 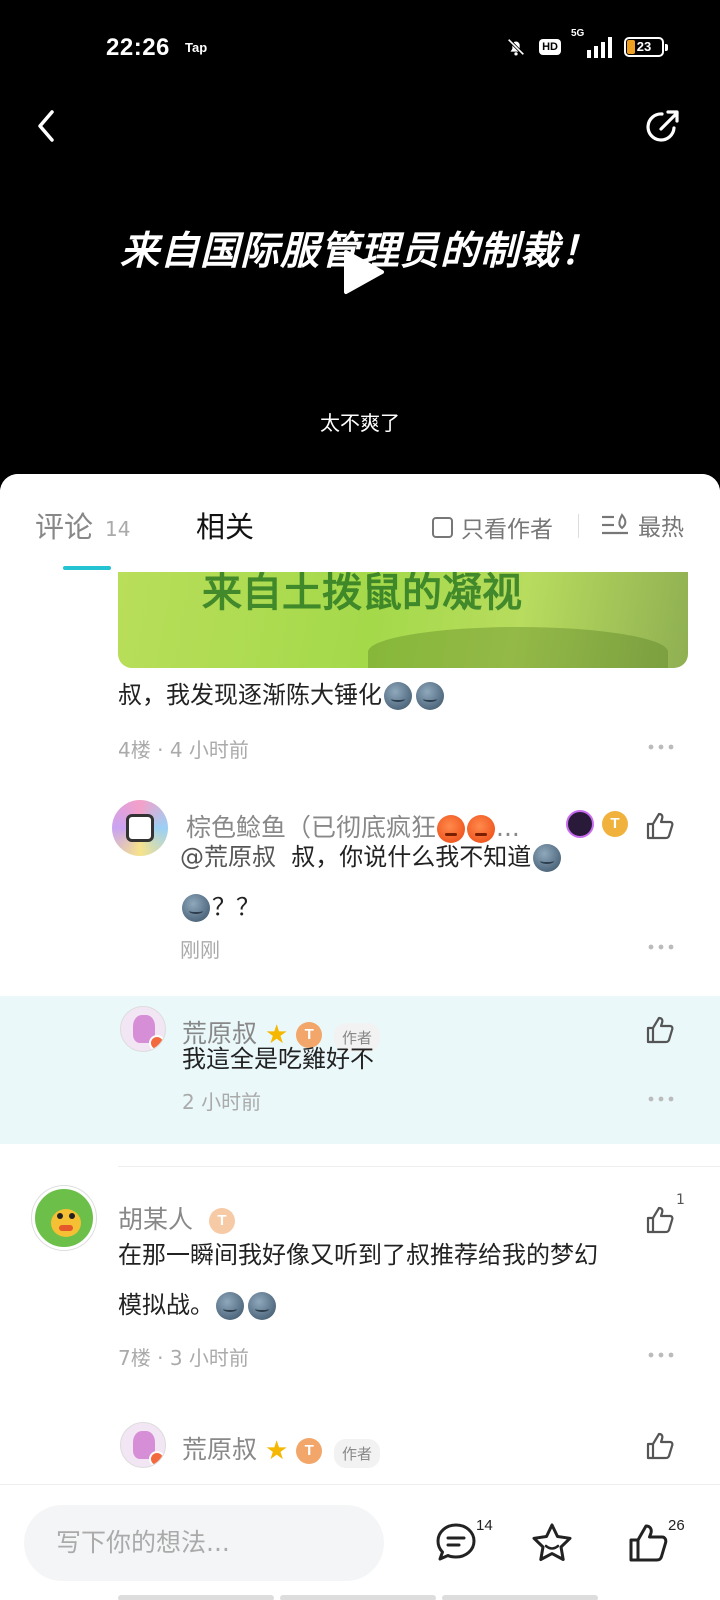 What do you see at coordinates (196, 47) in the screenshot?
I see `status-app-indicator: Tap` at bounding box center [196, 47].